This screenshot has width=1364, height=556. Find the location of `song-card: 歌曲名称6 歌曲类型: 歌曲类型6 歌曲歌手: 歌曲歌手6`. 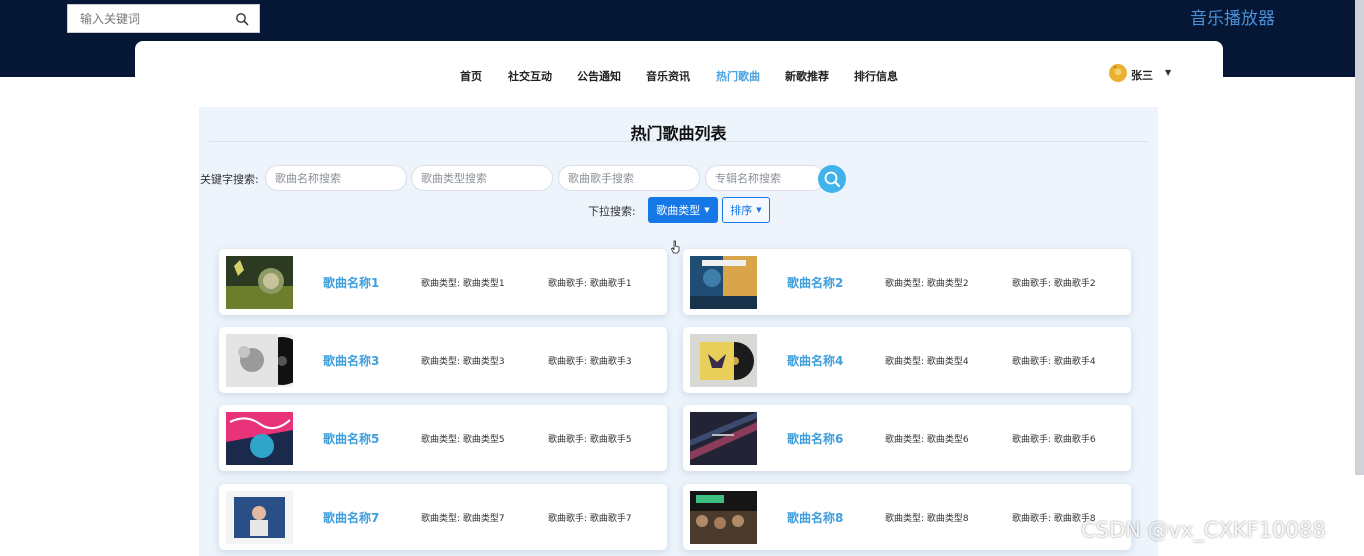

song-card: 歌曲名称6 歌曲类型: 歌曲类型6 歌曲歌手: 歌曲歌手6 is located at coordinates (907, 438).